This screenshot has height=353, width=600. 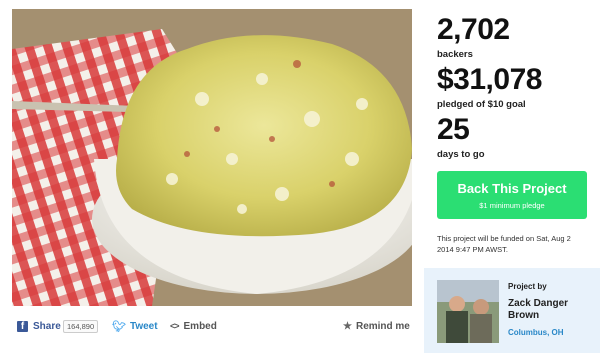 I want to click on creator-by-label: Project by, so click(x=527, y=286).